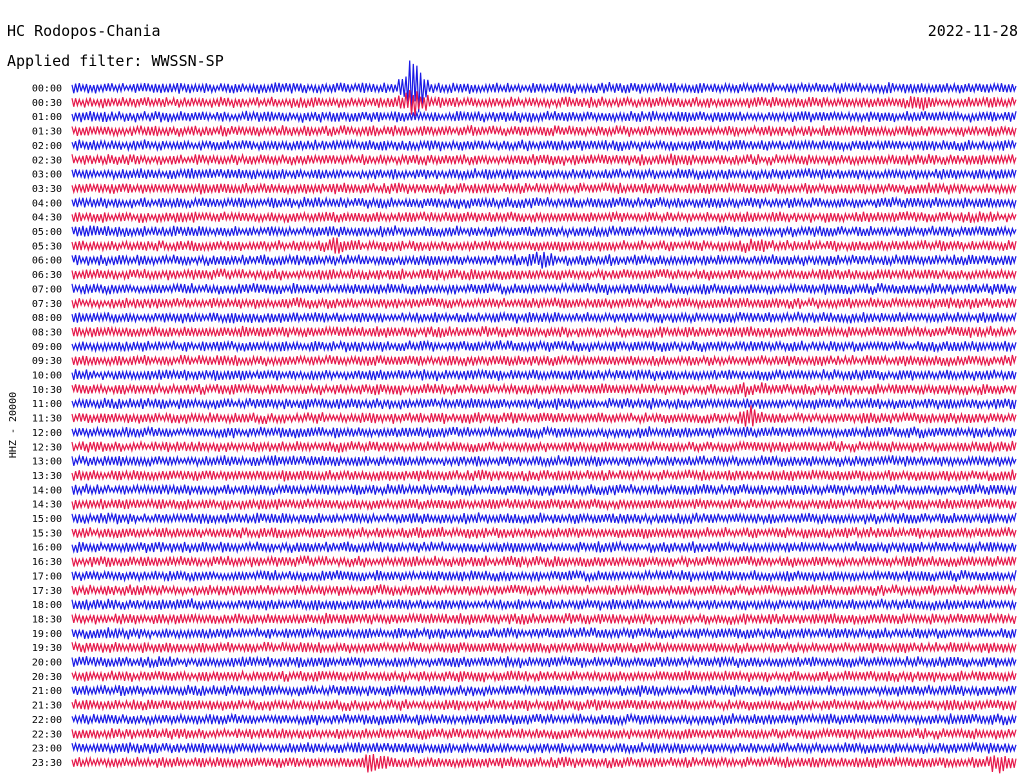  Describe the element at coordinates (47, 462) in the screenshot. I see `row-time-label: 13:00` at that location.